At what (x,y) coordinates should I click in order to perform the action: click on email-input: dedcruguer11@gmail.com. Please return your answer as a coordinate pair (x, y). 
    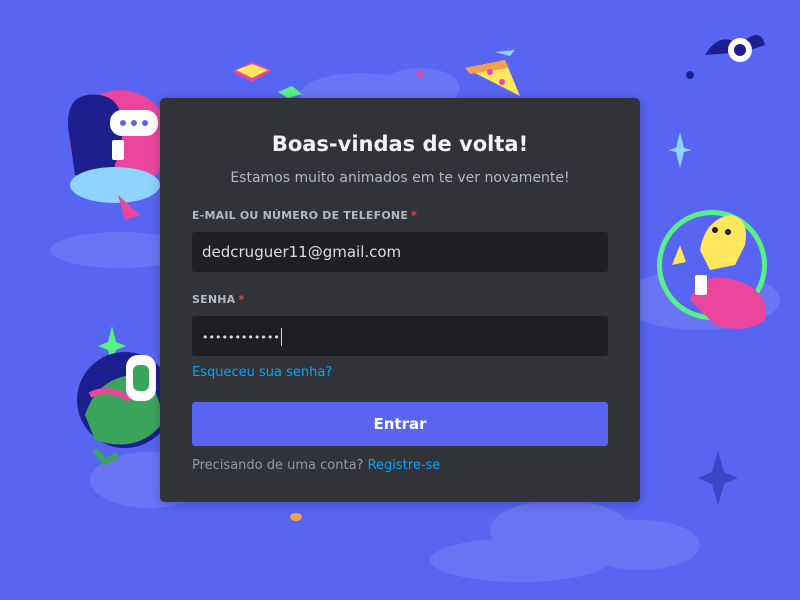
    Looking at the image, I should click on (400, 252).